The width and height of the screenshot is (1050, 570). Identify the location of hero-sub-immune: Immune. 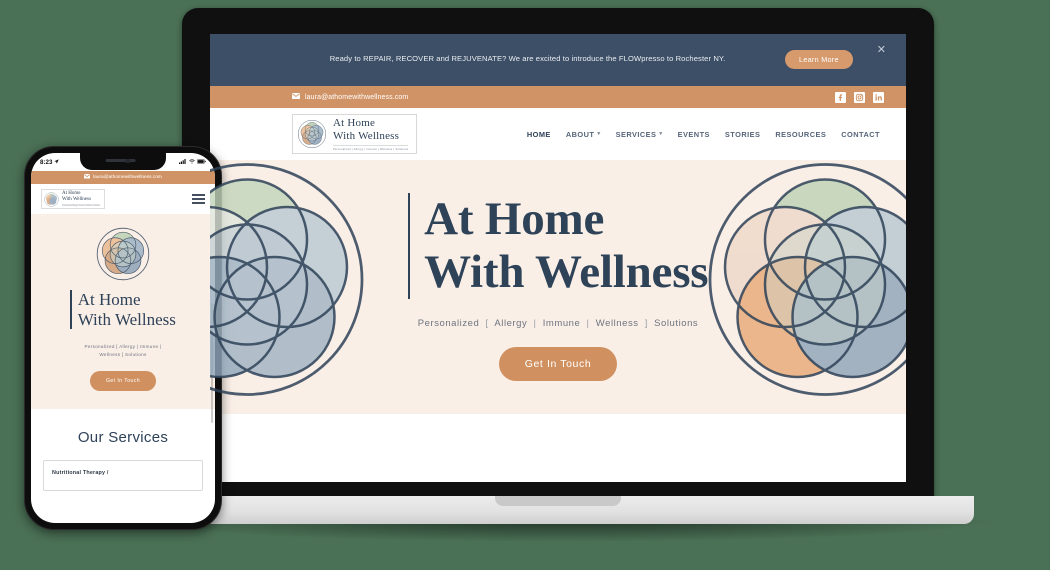
(561, 324).